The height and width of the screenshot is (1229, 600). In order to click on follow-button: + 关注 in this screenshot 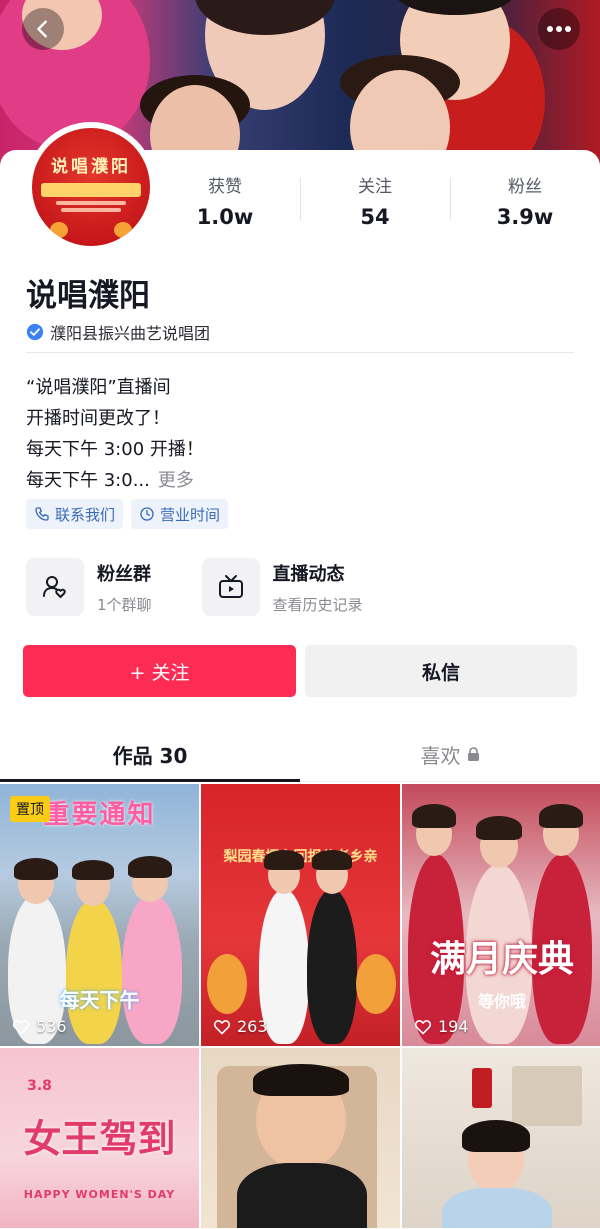, I will do `click(159, 671)`.